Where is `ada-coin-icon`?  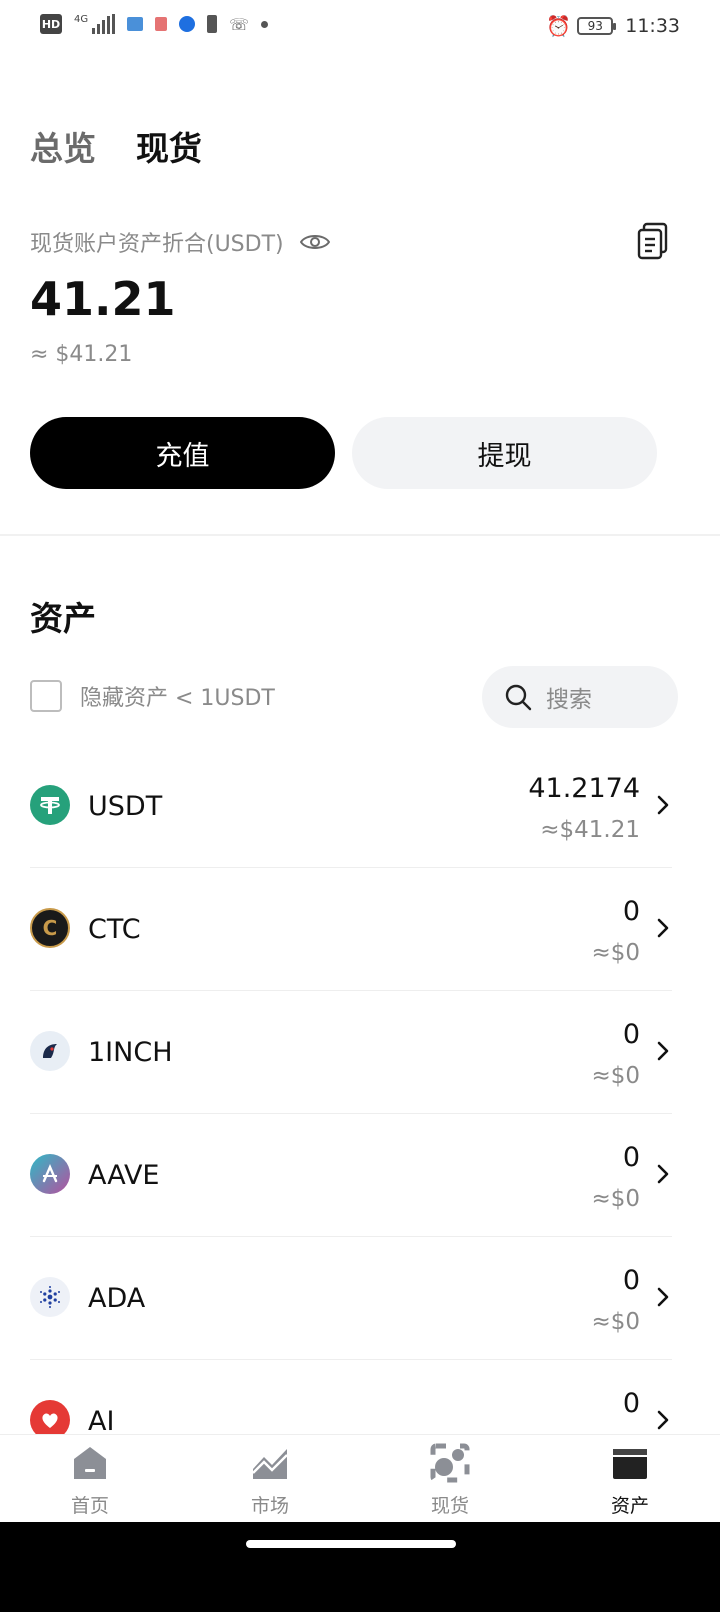
ada-coin-icon is located at coordinates (50, 1297).